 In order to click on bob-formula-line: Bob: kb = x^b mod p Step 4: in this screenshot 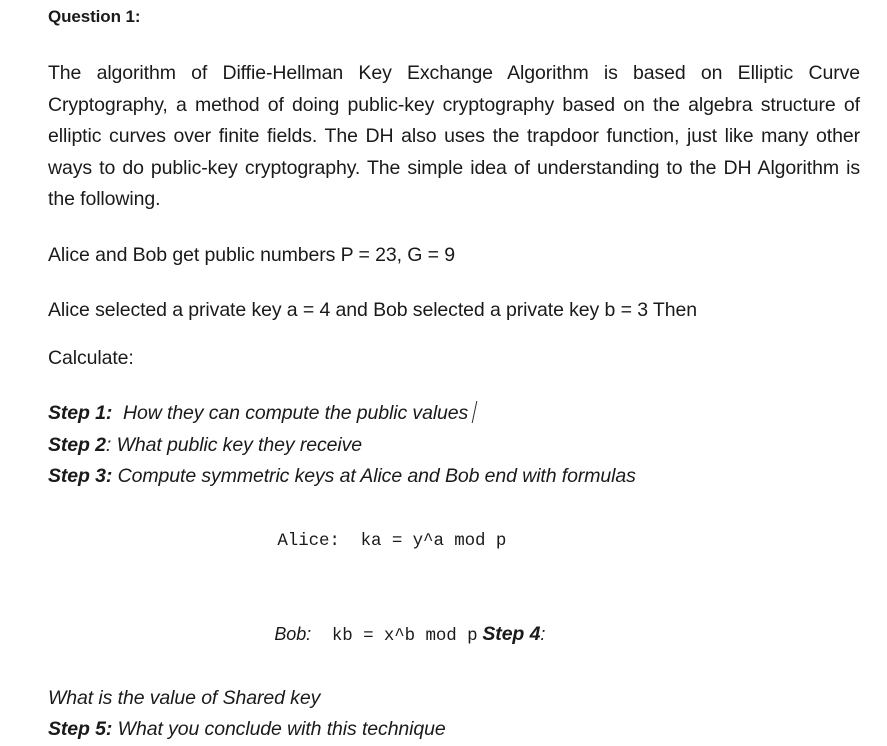, I will do `click(454, 635)`.